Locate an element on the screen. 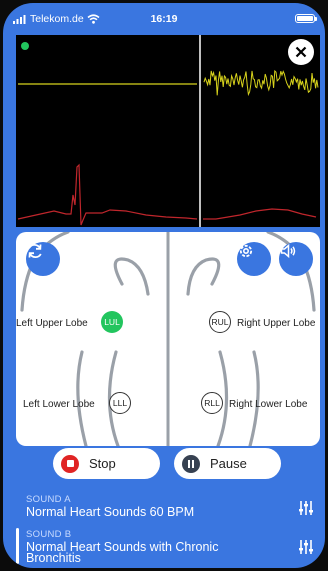 This screenshot has height=571, width=328. gear-icon is located at coordinates (246, 251).